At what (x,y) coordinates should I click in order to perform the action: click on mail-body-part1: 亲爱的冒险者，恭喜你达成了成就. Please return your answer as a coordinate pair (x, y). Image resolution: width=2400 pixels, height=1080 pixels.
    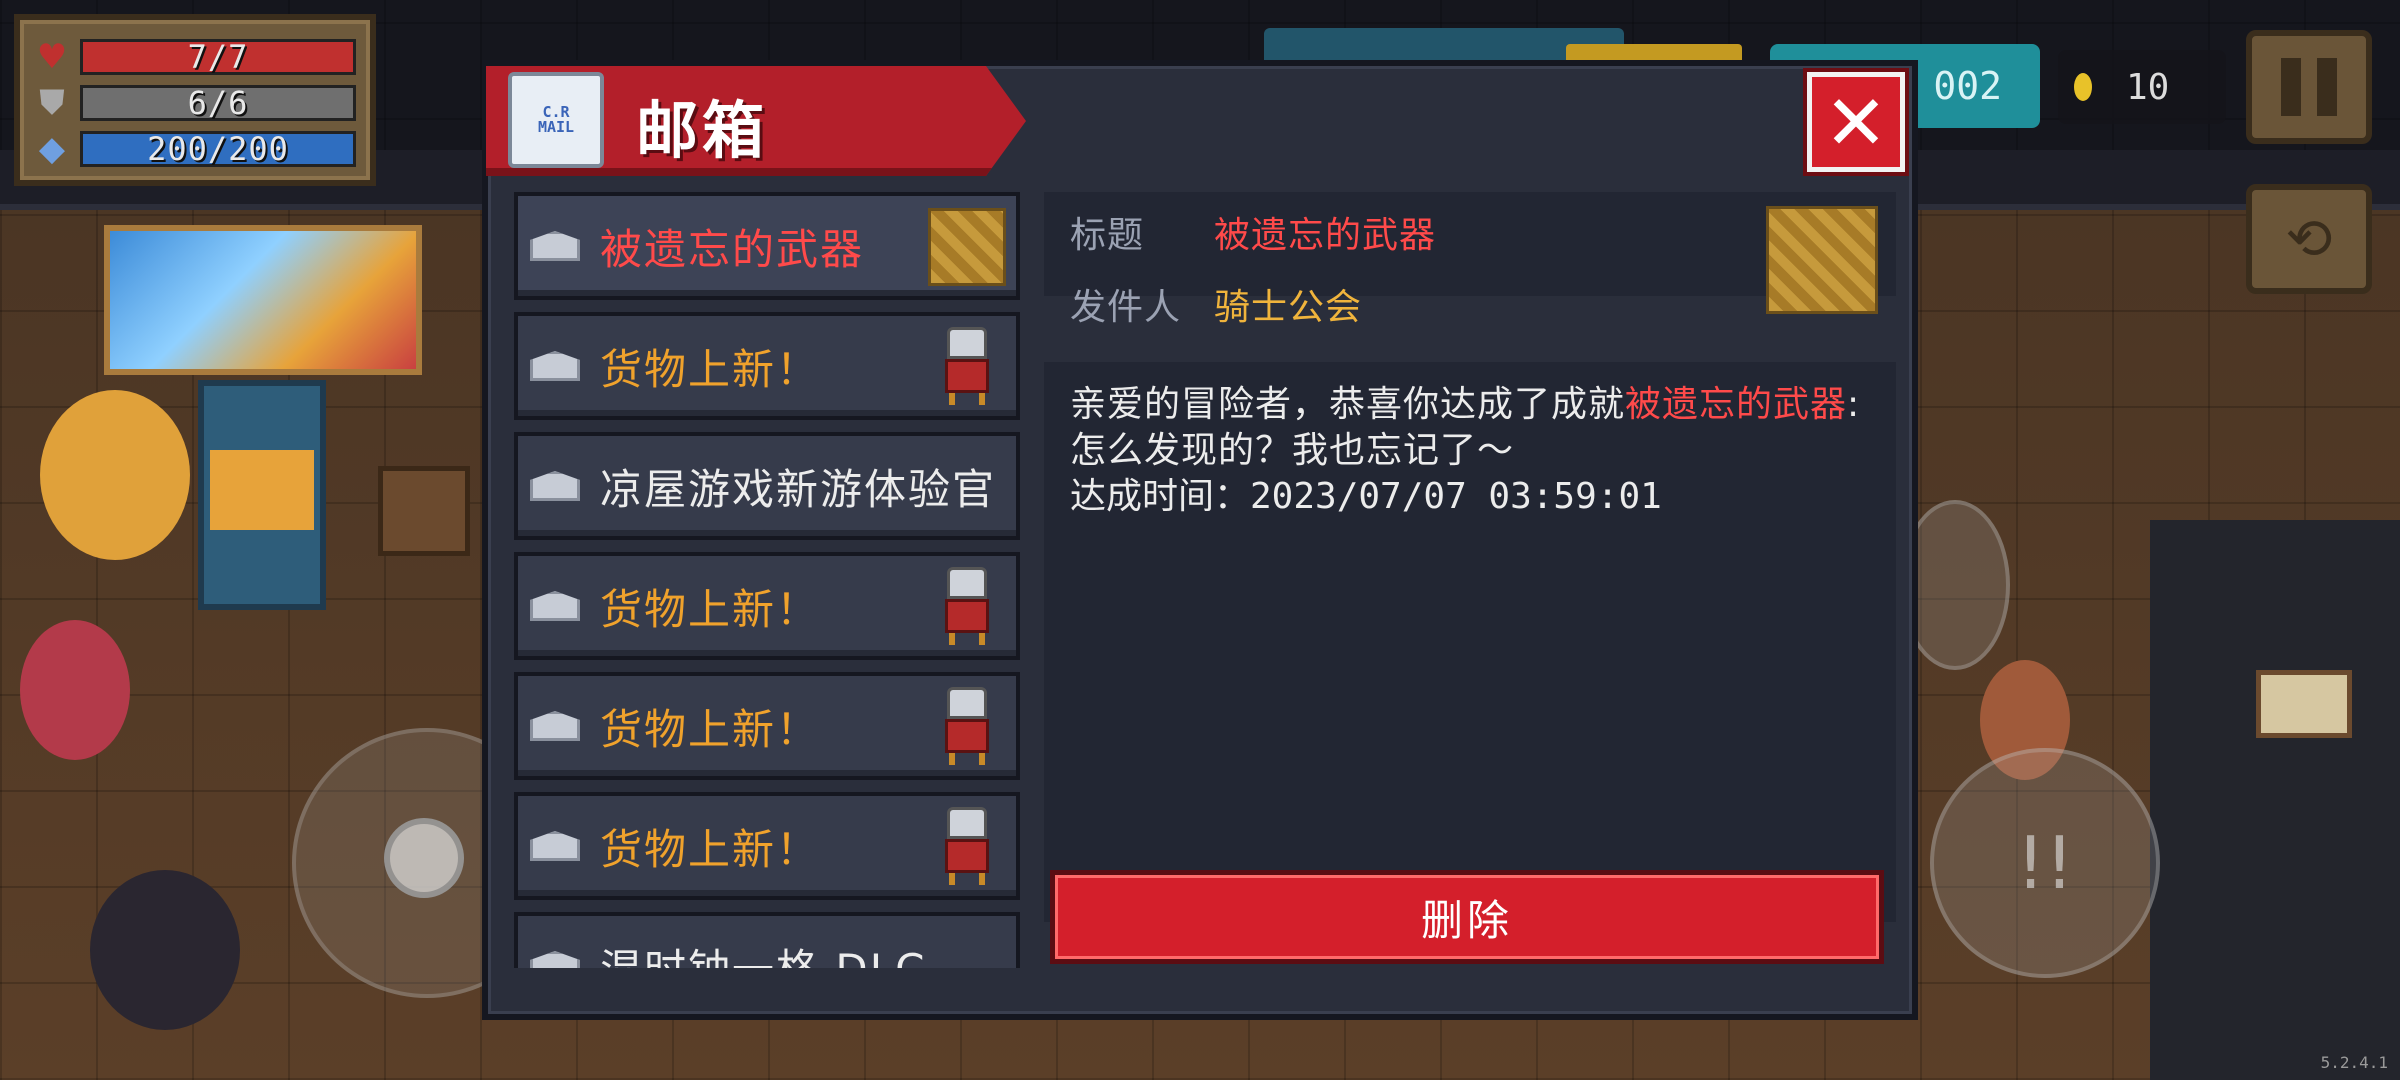
    Looking at the image, I should click on (1348, 404).